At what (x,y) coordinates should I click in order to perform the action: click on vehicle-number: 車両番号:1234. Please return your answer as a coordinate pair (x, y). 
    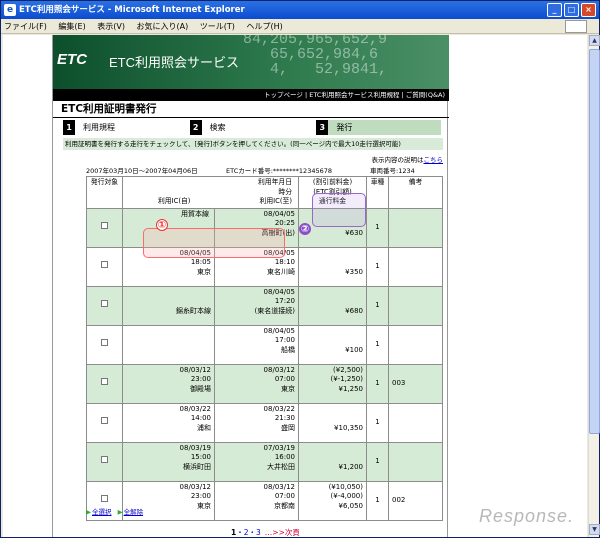
    Looking at the image, I should click on (392, 171).